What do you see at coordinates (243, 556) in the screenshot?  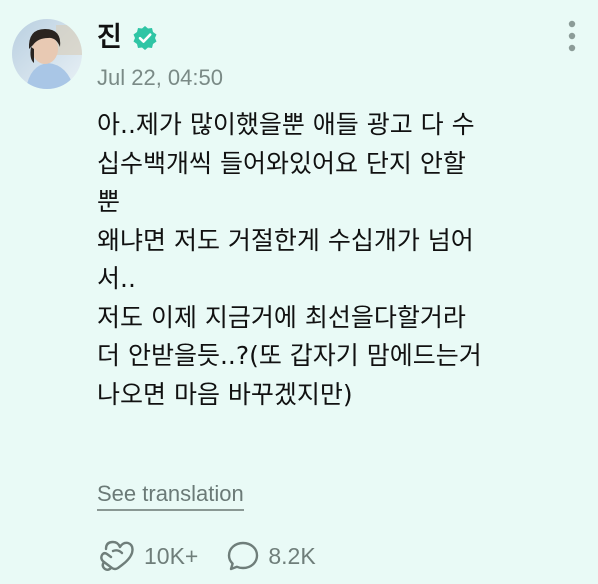 I see `speech-bubble-icon` at bounding box center [243, 556].